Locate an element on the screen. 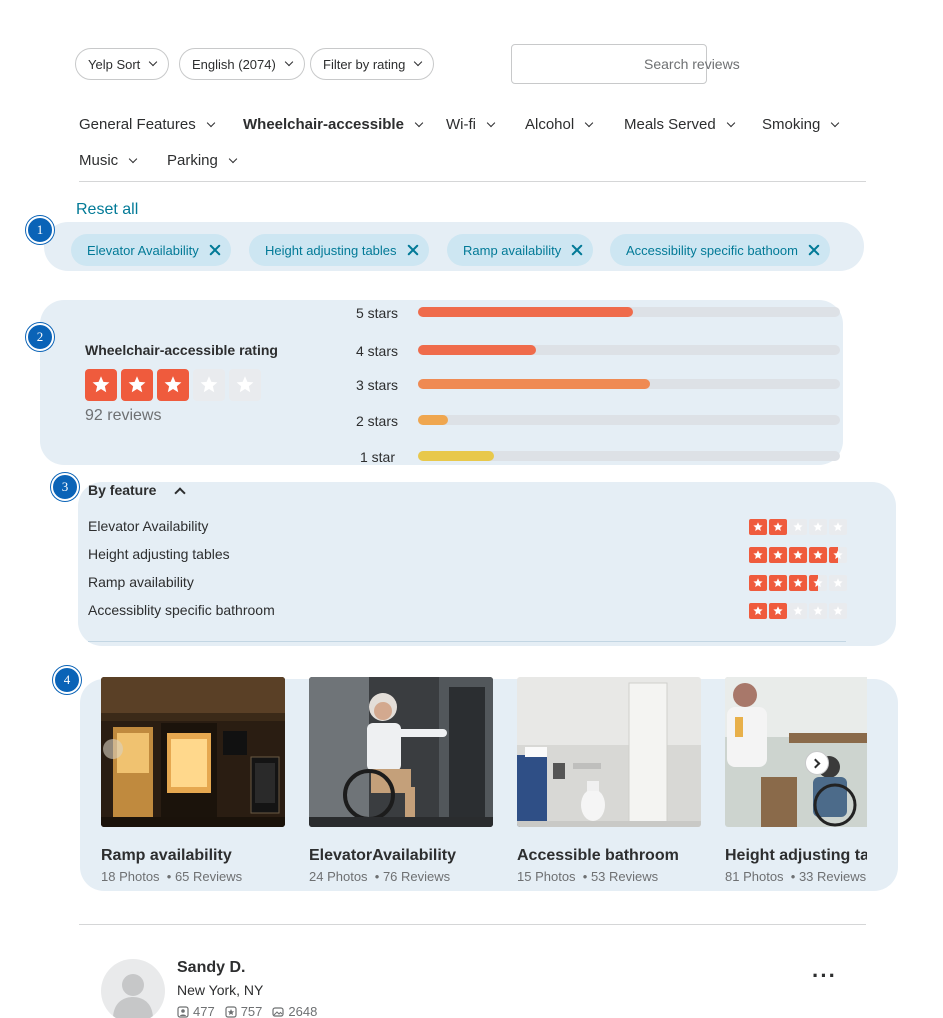 Image resolution: width=943 pixels, height=1018 pixels. step-badge-1: 1 is located at coordinates (40, 230).